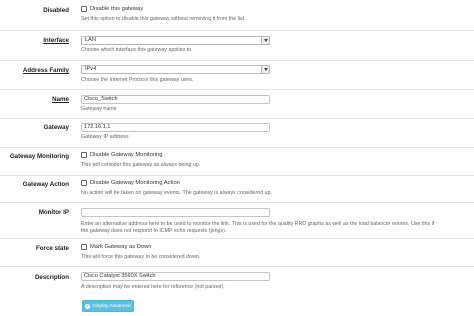 The image size is (474, 316). Describe the element at coordinates (175, 69) in the screenshot. I see `address-family-select: IPv4` at that location.